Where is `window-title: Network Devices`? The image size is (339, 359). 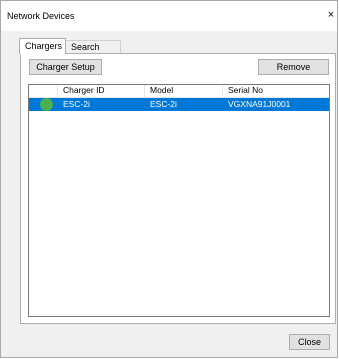
window-title: Network Devices is located at coordinates (41, 16).